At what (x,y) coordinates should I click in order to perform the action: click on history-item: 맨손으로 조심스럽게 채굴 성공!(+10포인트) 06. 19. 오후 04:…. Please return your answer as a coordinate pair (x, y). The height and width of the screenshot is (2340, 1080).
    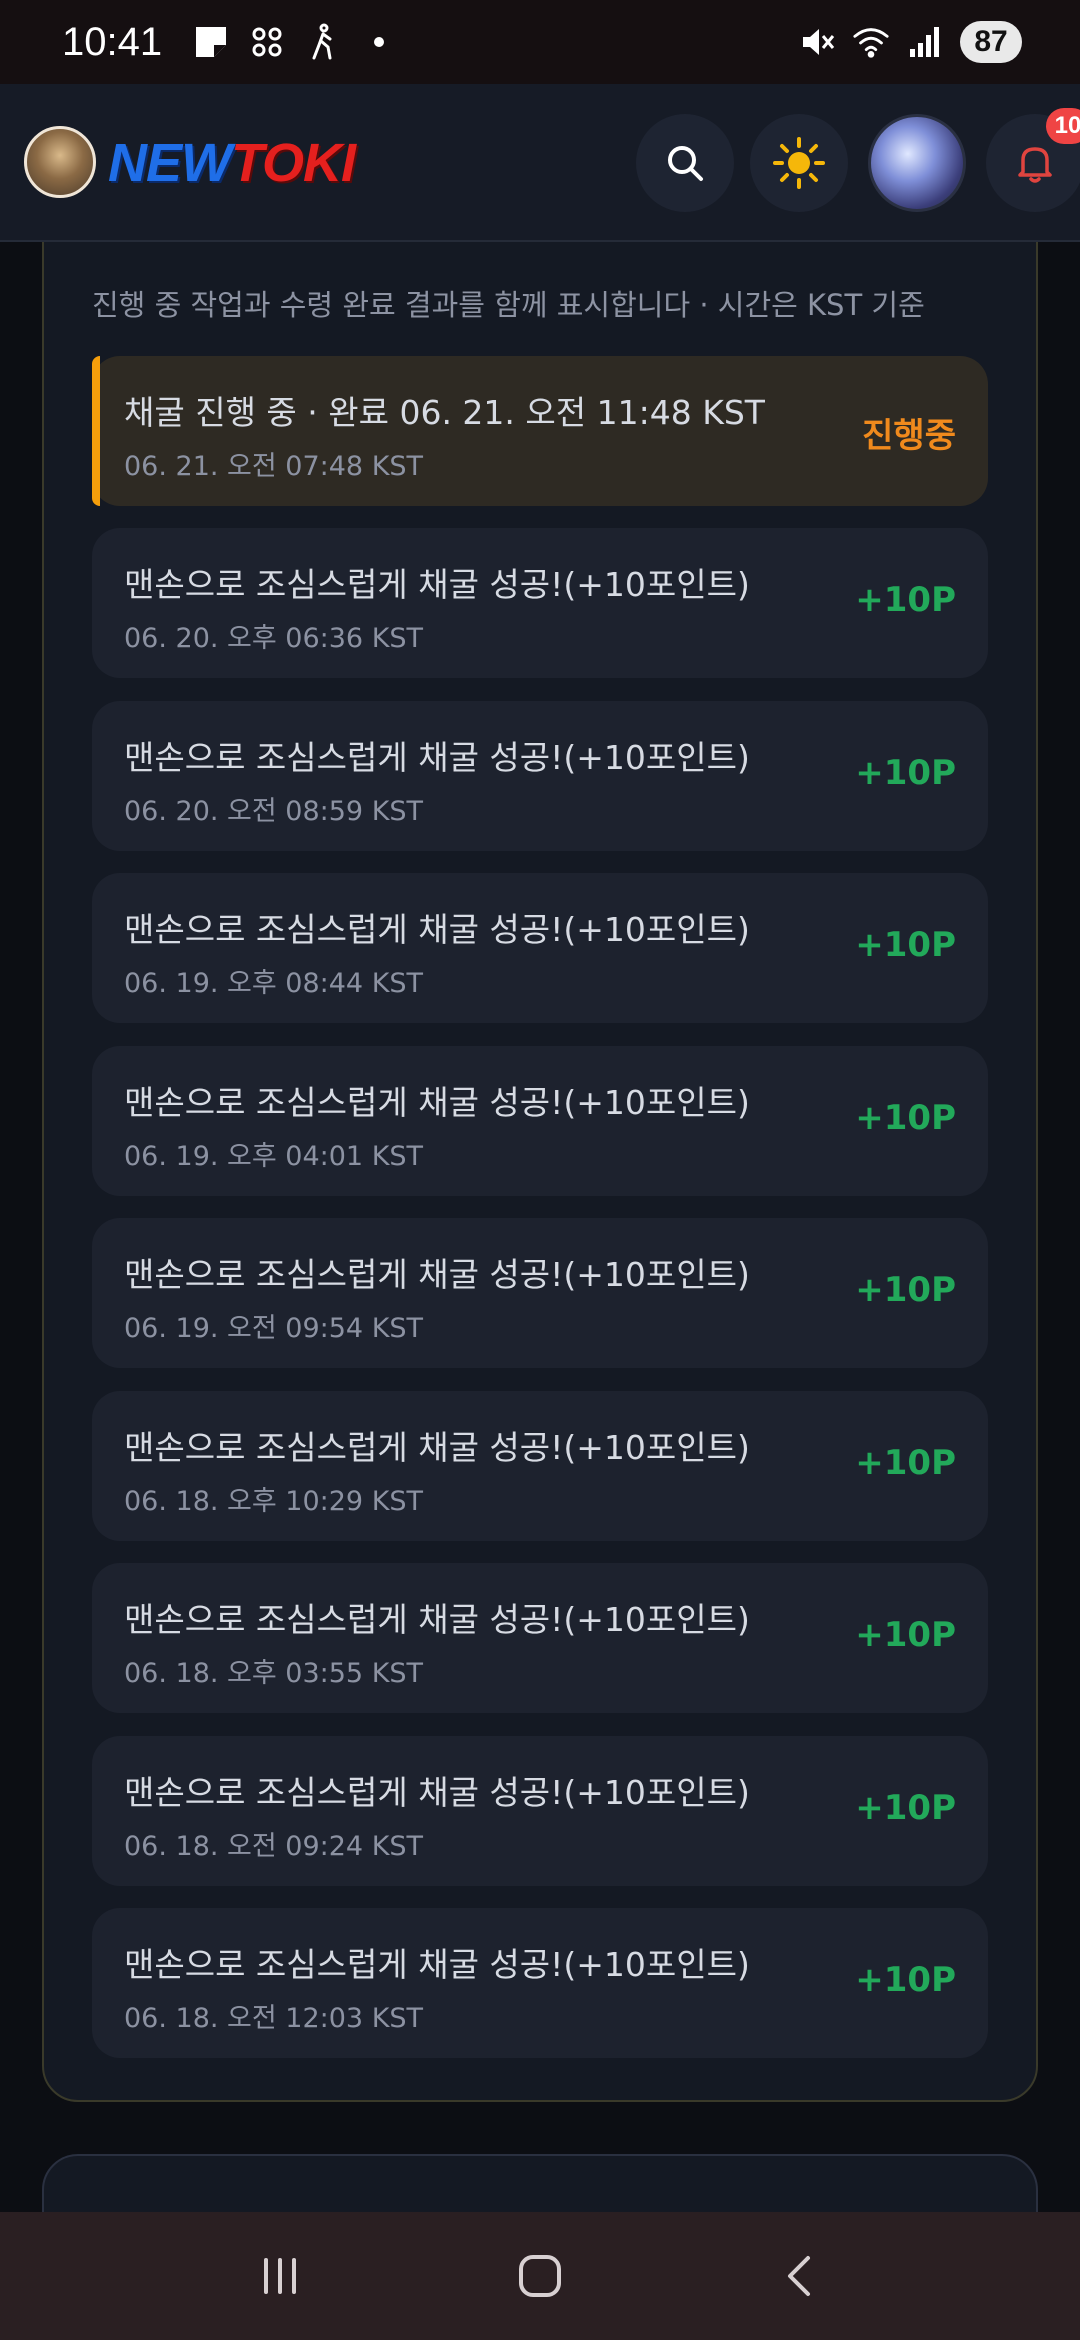
    Looking at the image, I should click on (540, 1121).